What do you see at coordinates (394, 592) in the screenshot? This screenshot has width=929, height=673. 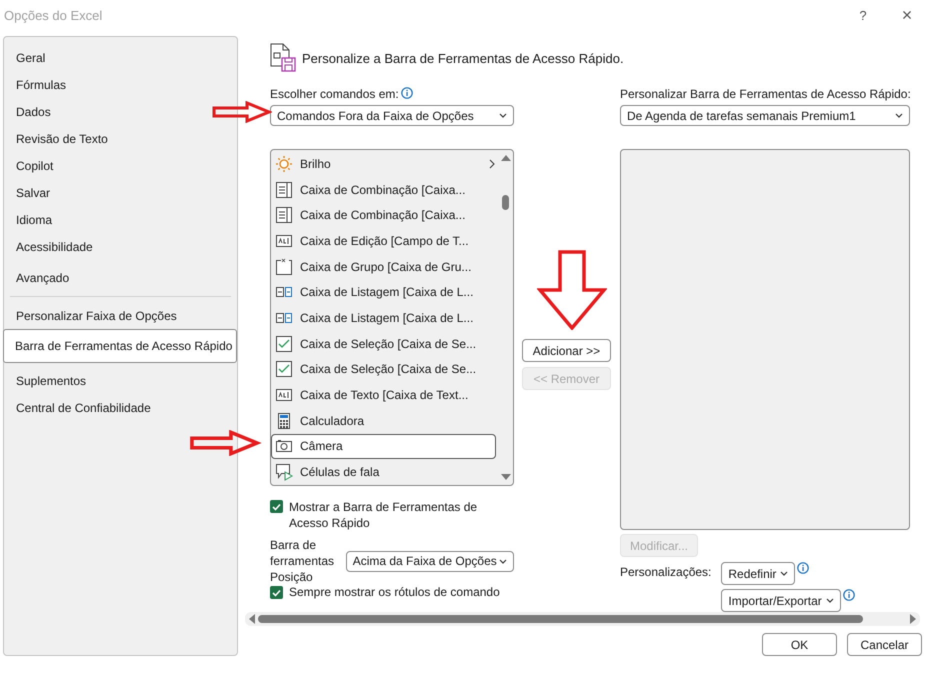 I see `checkbox-label: Sempre mostrar os rótulos de comando` at bounding box center [394, 592].